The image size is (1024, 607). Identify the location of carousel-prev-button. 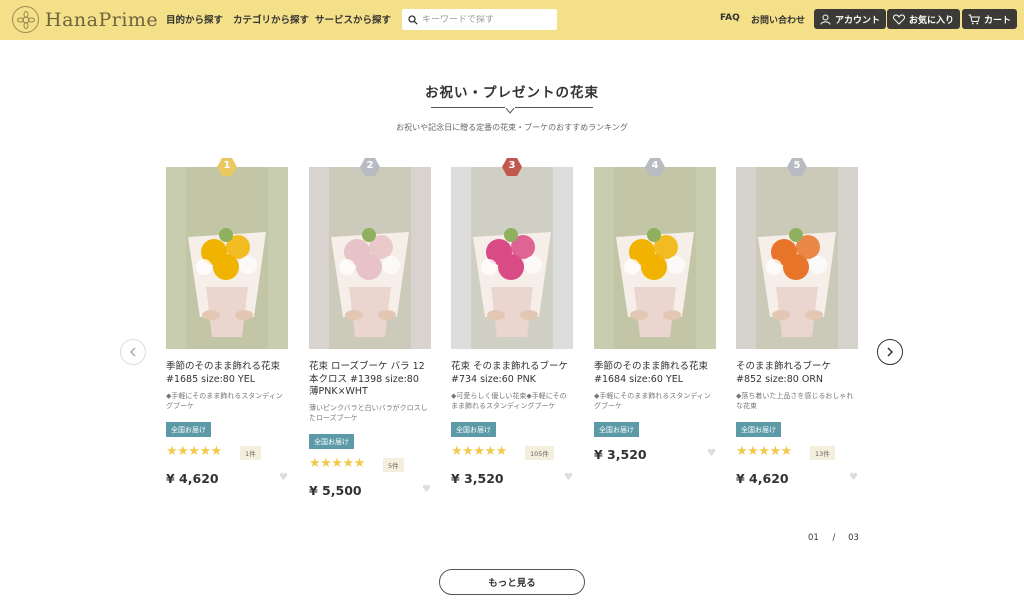
(133, 352).